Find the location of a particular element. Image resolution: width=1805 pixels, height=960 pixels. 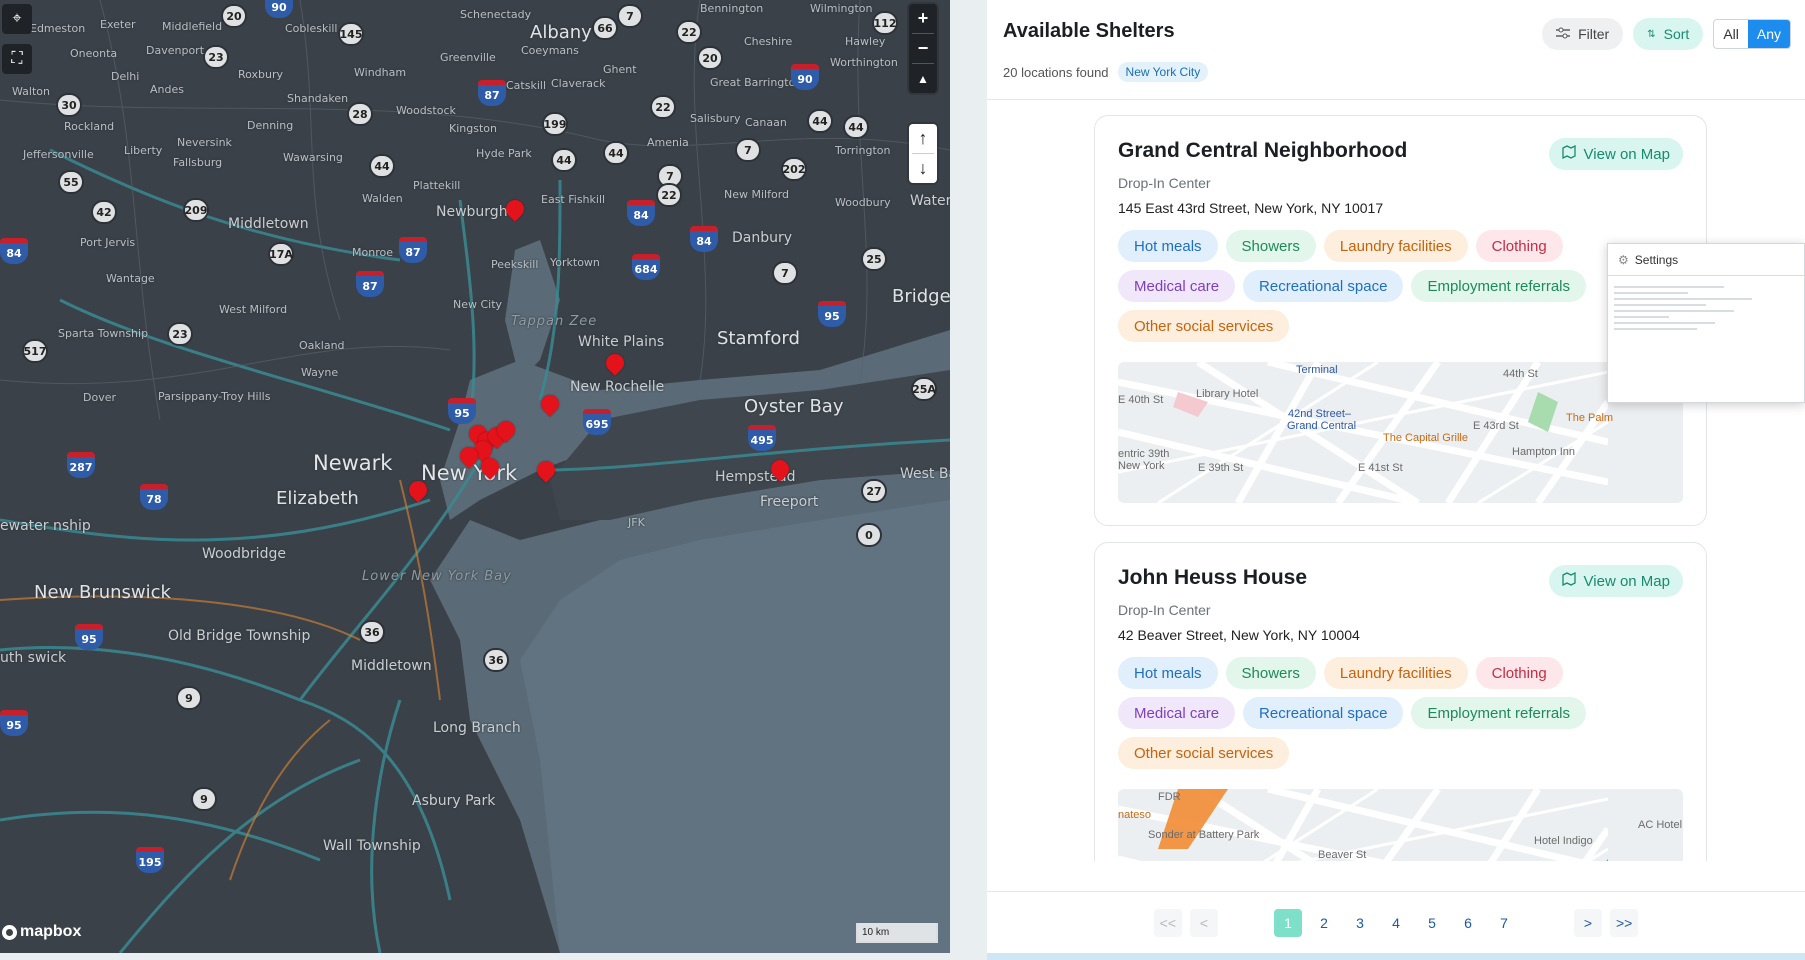

fullscreen-button: ⛶ is located at coordinates (17, 59).